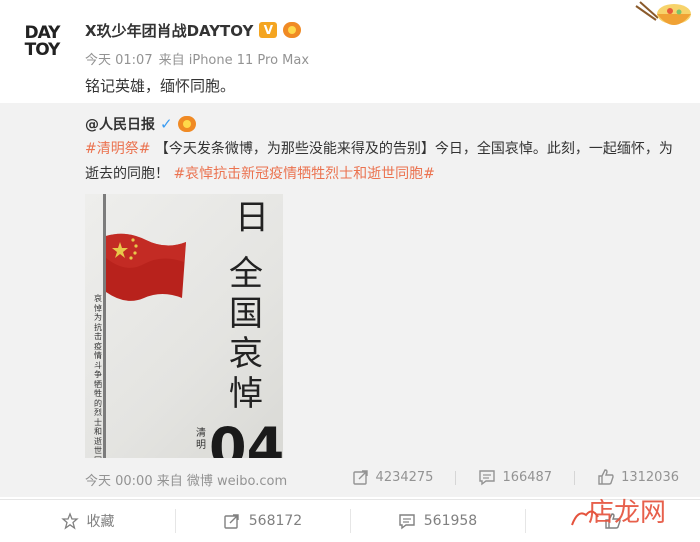 The width and height of the screenshot is (700, 542). Describe the element at coordinates (169, 30) in the screenshot. I see `author-name: X玖少年团肖战DAYTOY` at that location.